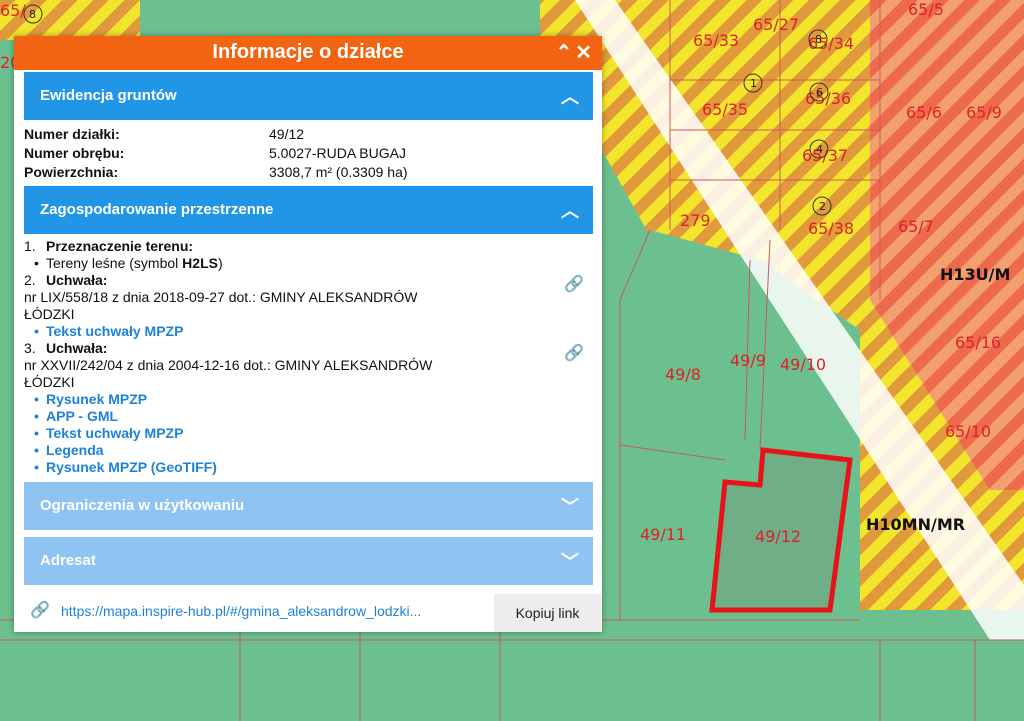 This screenshot has width=1024, height=721. What do you see at coordinates (296, 399) in the screenshot?
I see `resolution-link: Rysunek MPZP` at bounding box center [296, 399].